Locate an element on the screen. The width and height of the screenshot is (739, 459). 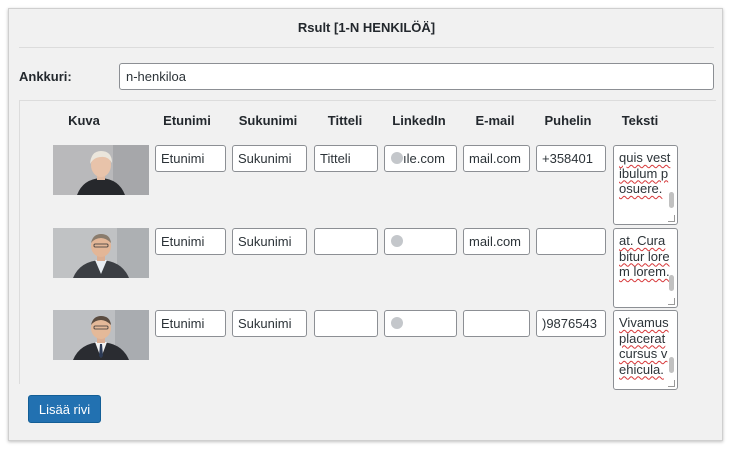
text-area-value: Vivamus placerat cursus vehicula. is located at coordinates (644, 346).